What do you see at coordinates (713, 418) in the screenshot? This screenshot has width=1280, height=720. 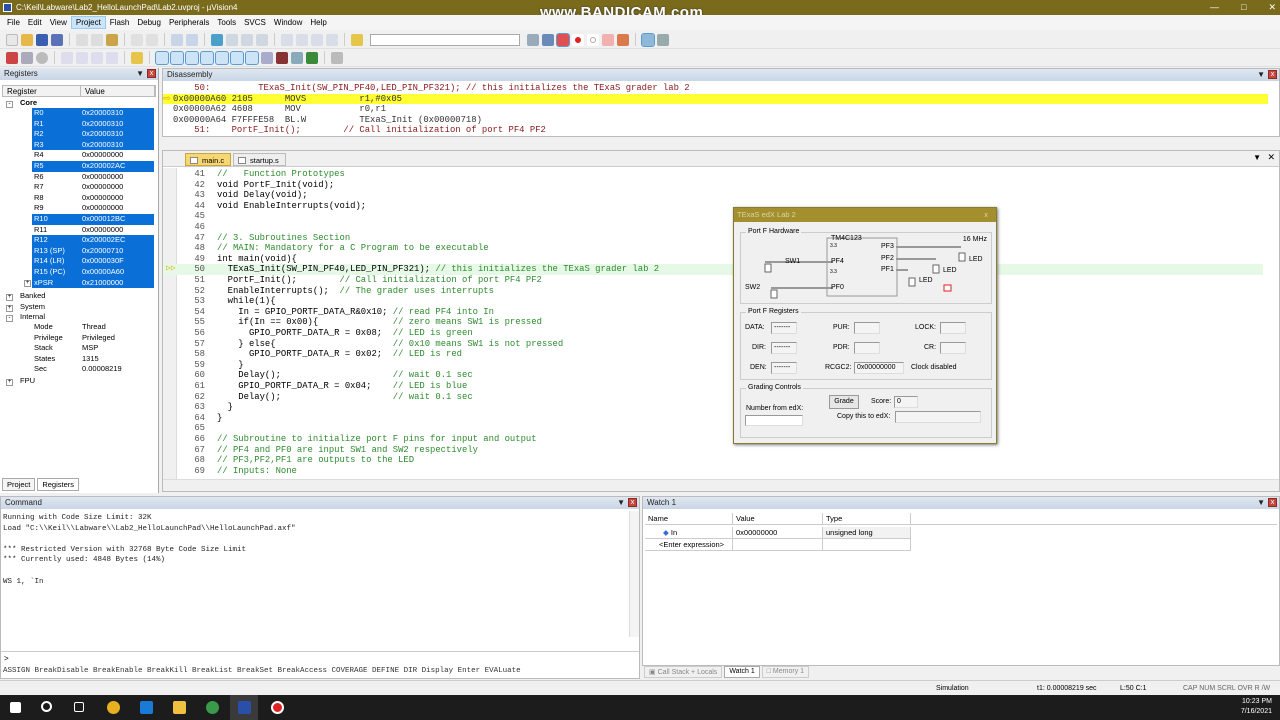 I see `code-line: 64}` at bounding box center [713, 418].